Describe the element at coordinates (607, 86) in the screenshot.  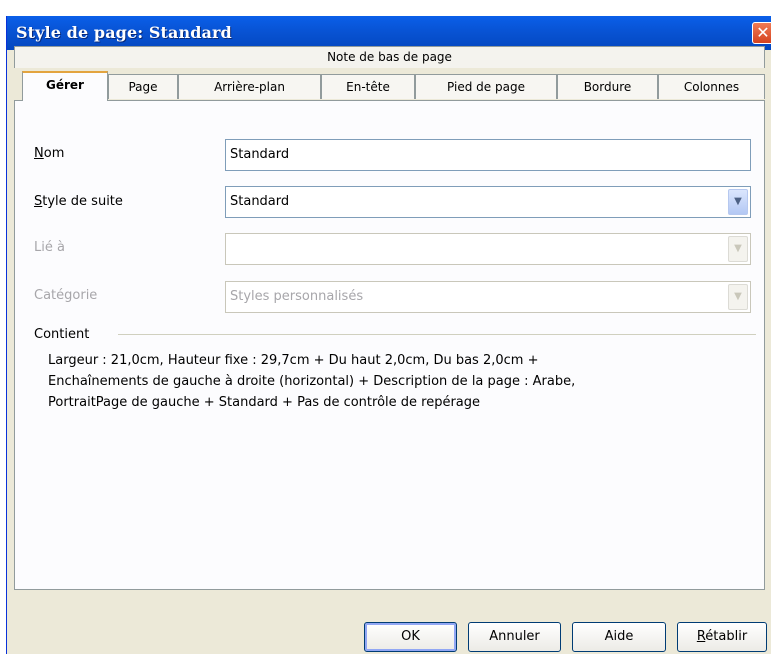
I see `tab-bordure: Bordure` at that location.